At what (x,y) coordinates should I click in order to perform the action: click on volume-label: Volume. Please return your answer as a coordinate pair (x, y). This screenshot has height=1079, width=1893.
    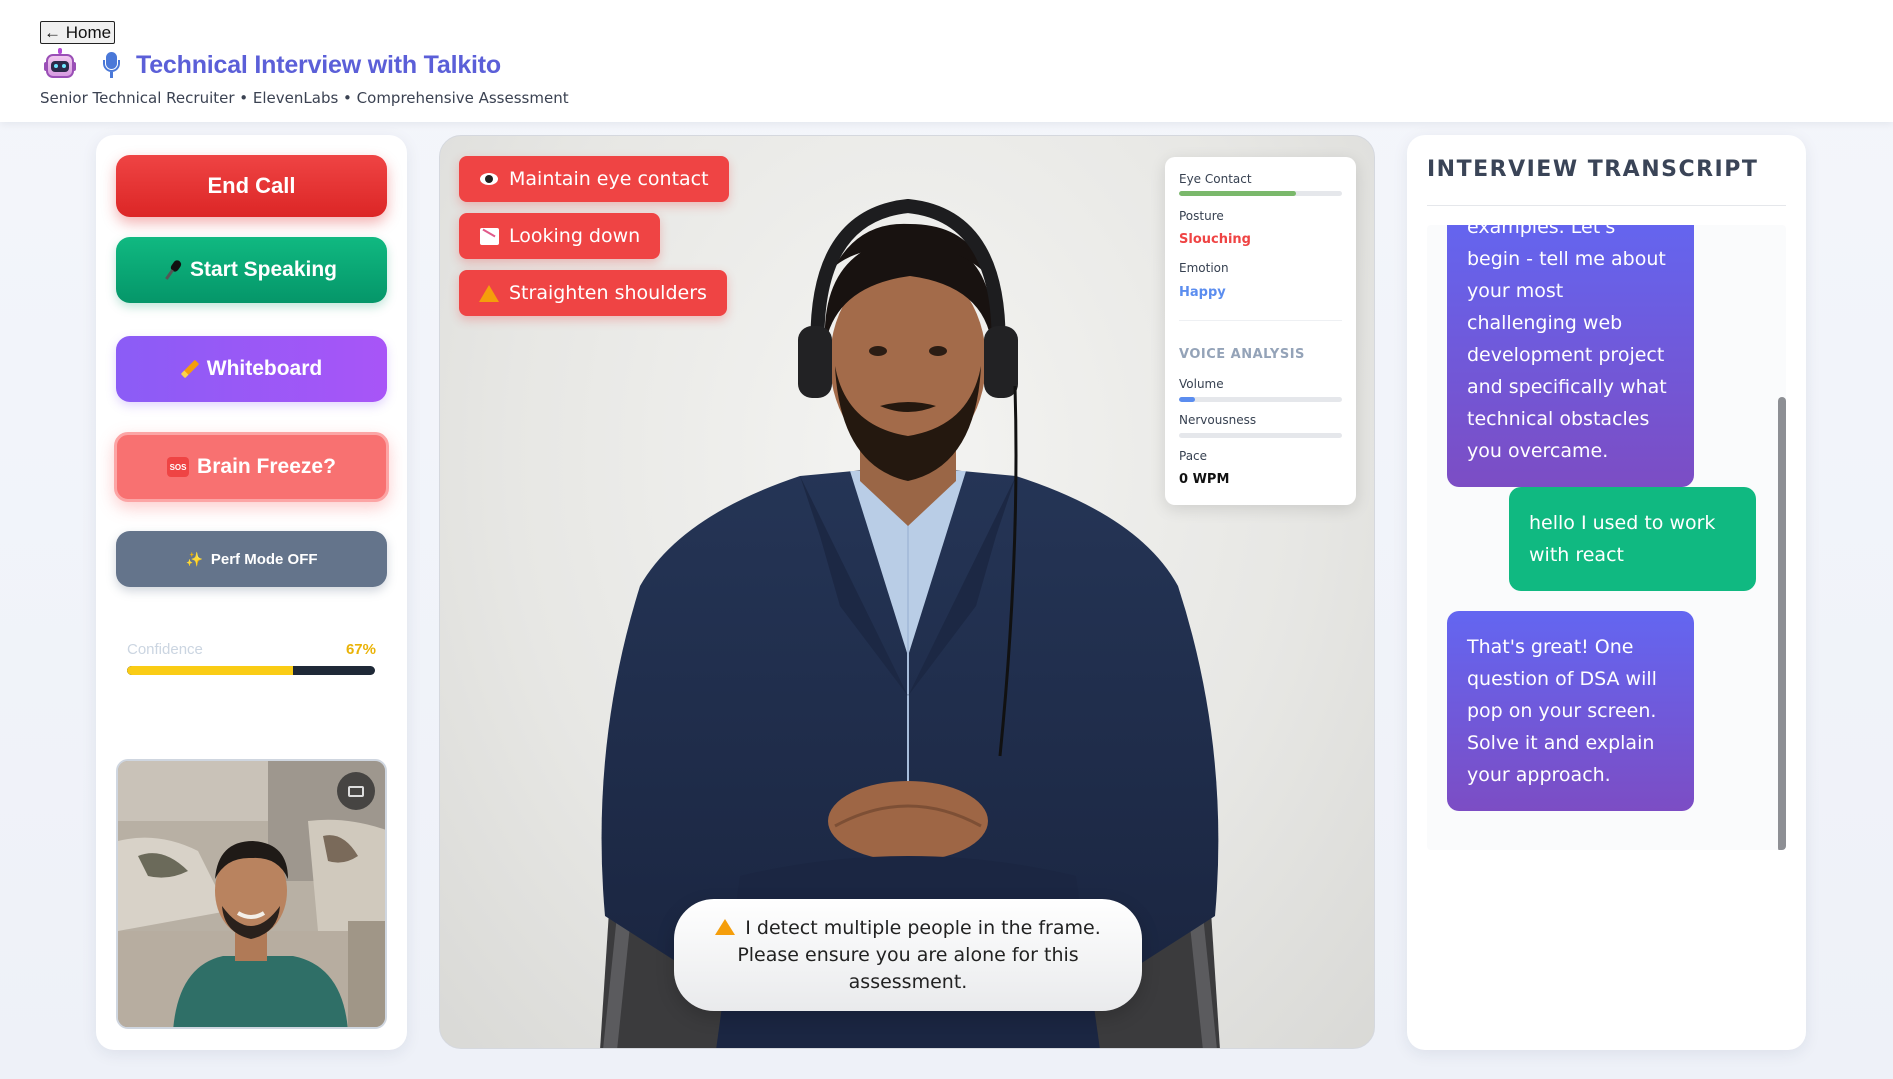
    Looking at the image, I should click on (1201, 384).